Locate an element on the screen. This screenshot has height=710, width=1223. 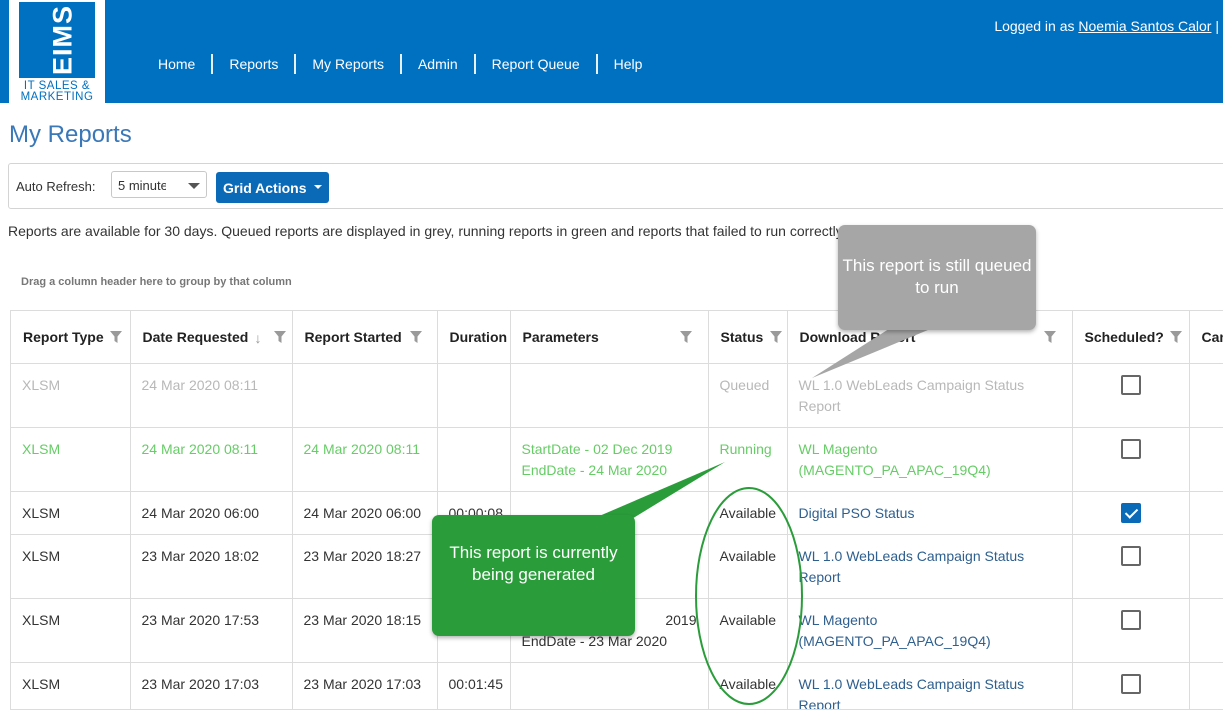
col-report-type: Report Type is located at coordinates (71, 337).